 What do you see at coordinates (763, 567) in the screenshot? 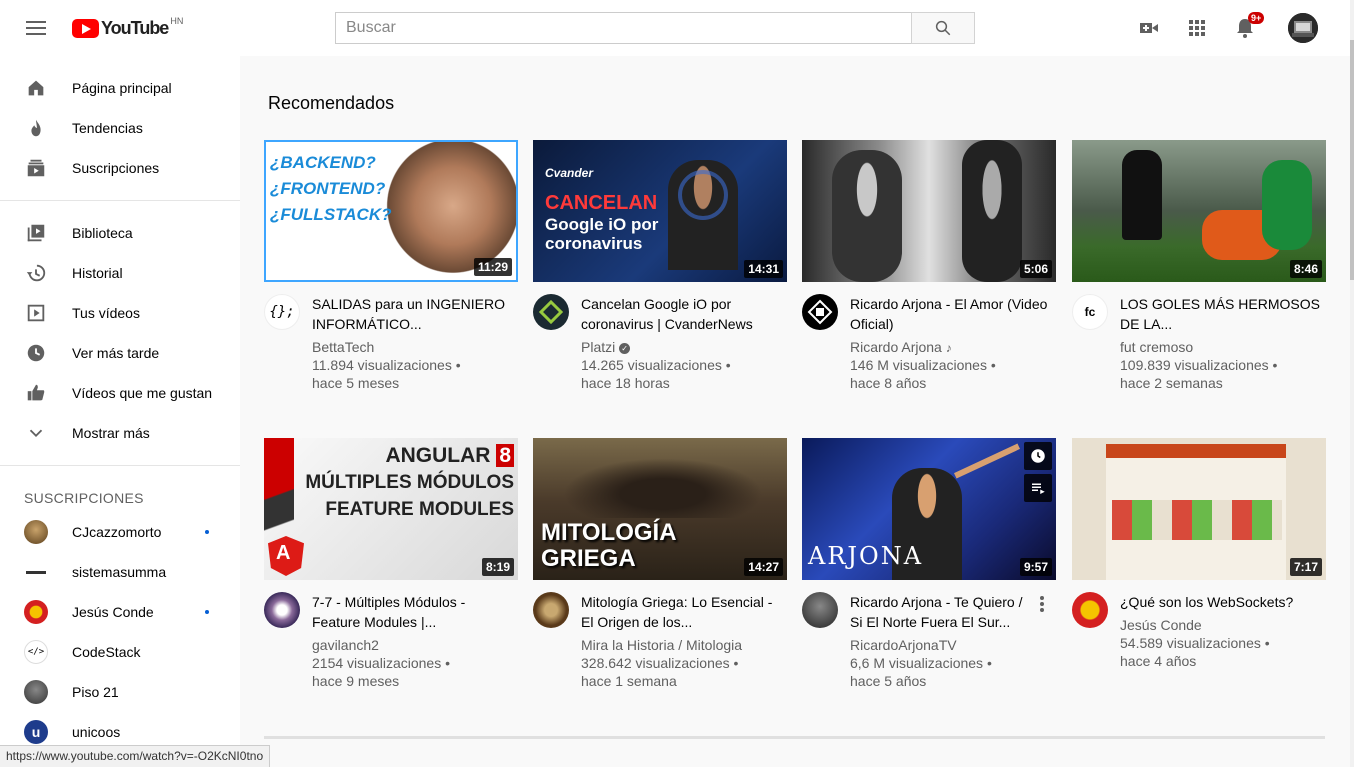
I see `video-duration: 14:27` at bounding box center [763, 567].